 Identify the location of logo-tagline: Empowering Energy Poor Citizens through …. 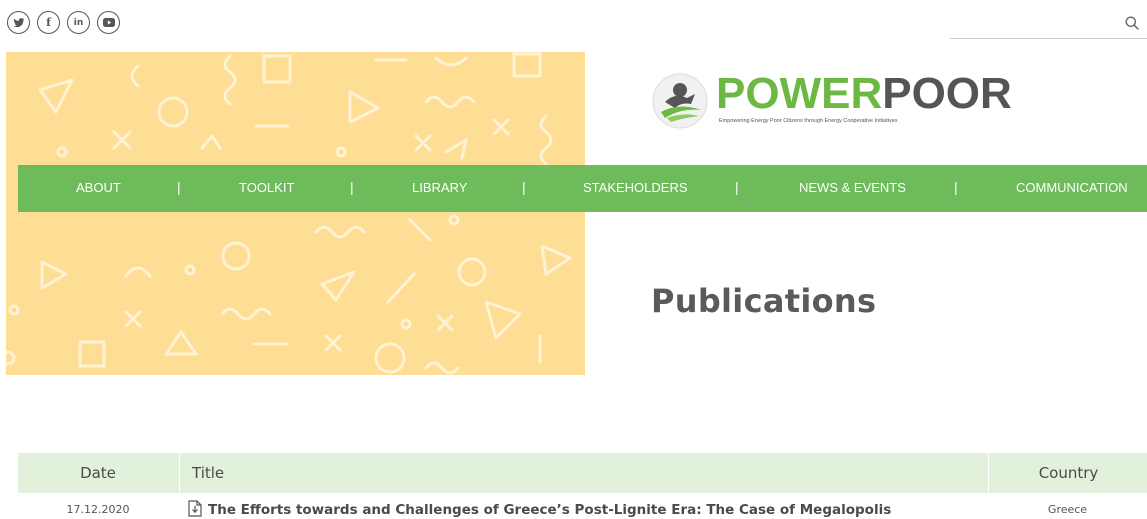
(808, 121).